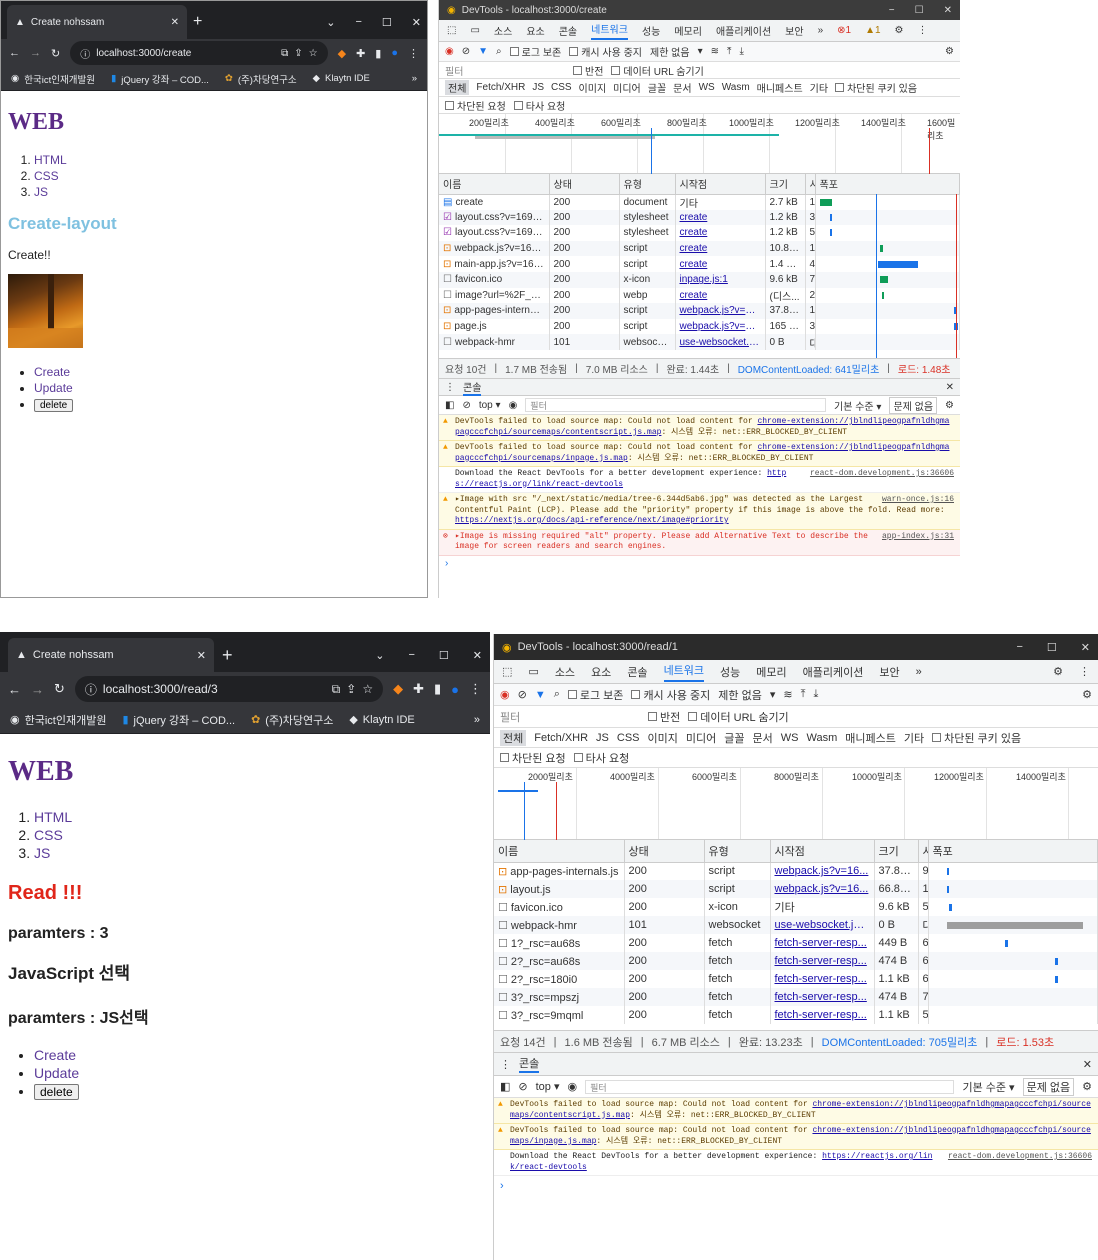  I want to click on new-tab-icon: +, so click(227, 655).